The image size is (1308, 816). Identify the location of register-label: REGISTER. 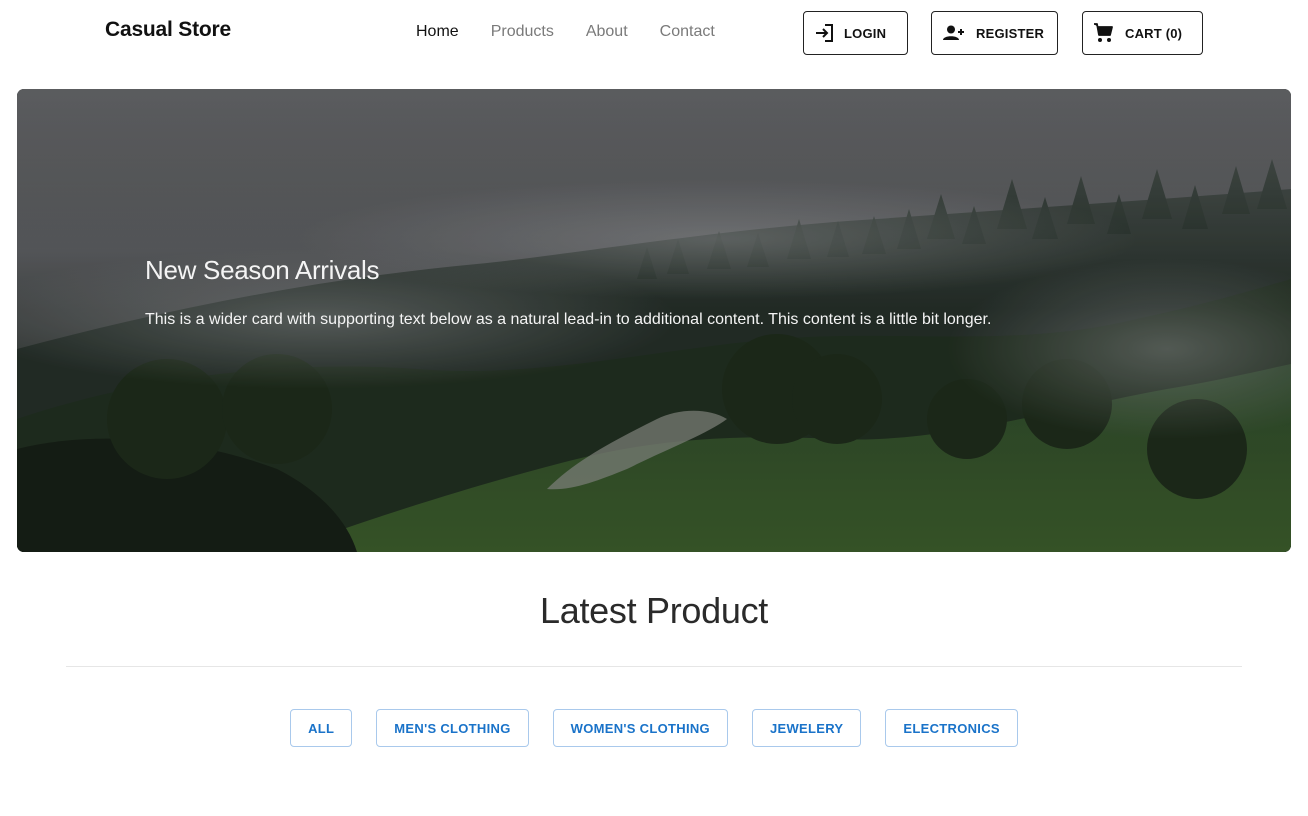
(1010, 33).